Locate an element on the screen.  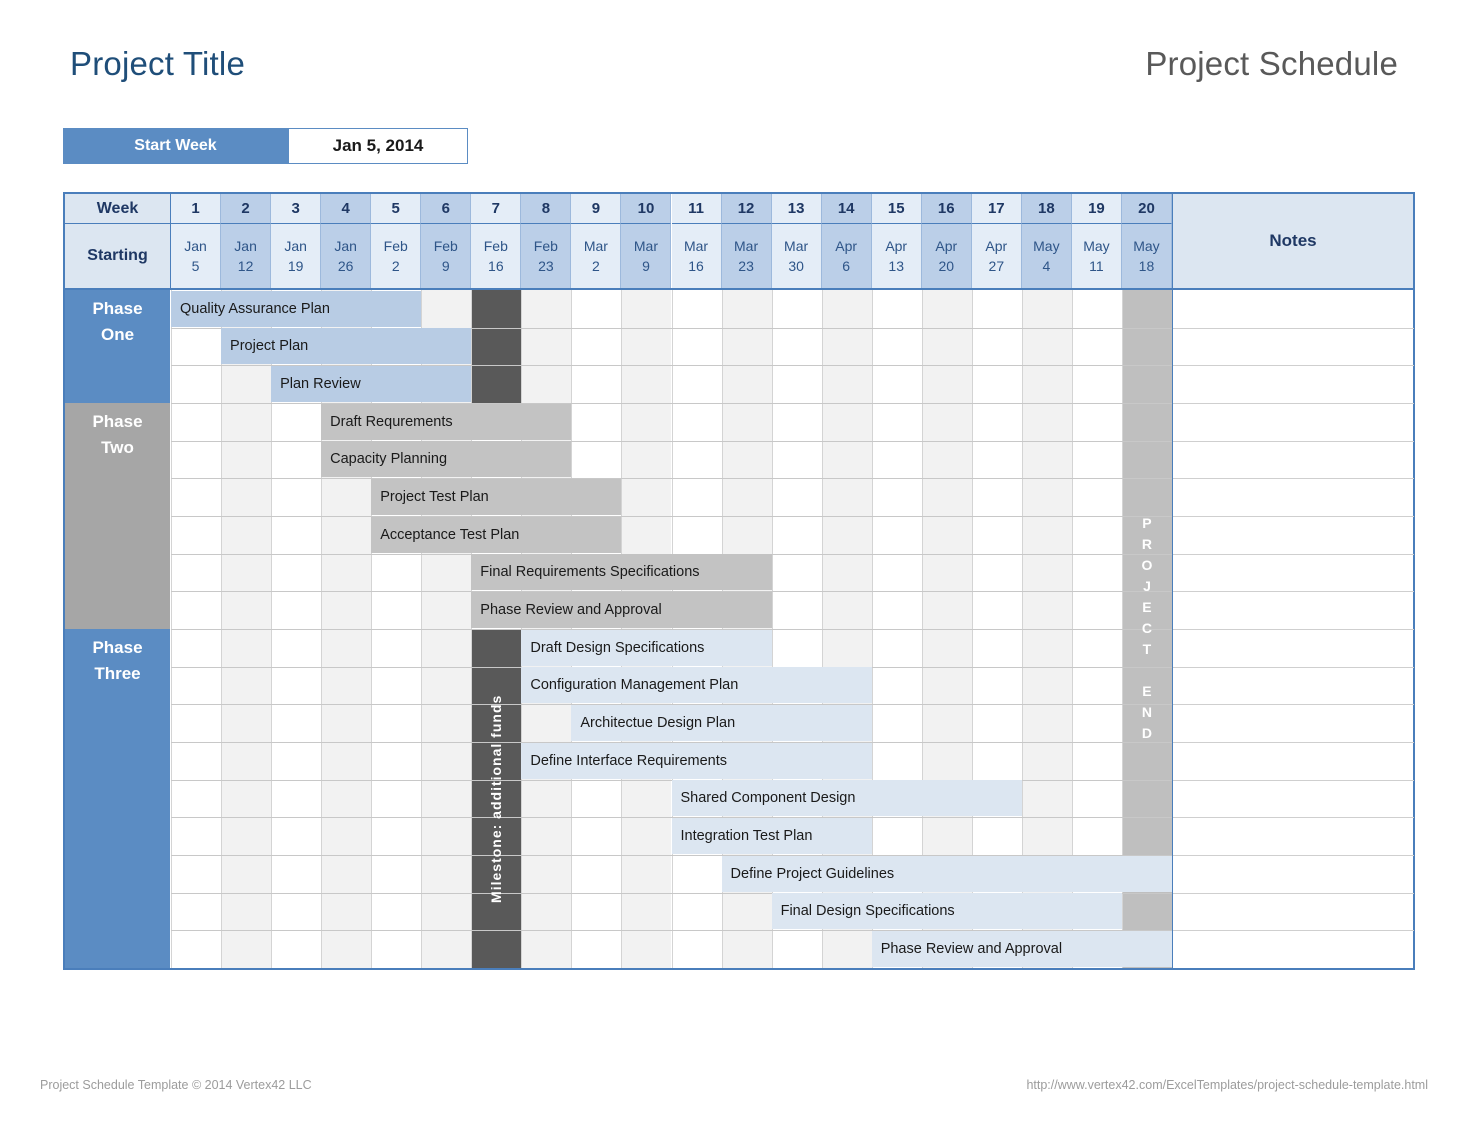
week-number-1: 1 is located at coordinates (196, 209).